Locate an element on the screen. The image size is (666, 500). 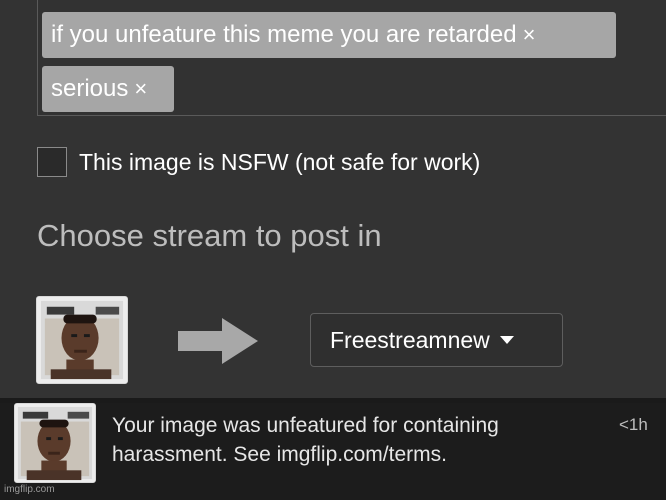
nsfw-label: This image is NSFW (not safe for work) is located at coordinates (279, 162).